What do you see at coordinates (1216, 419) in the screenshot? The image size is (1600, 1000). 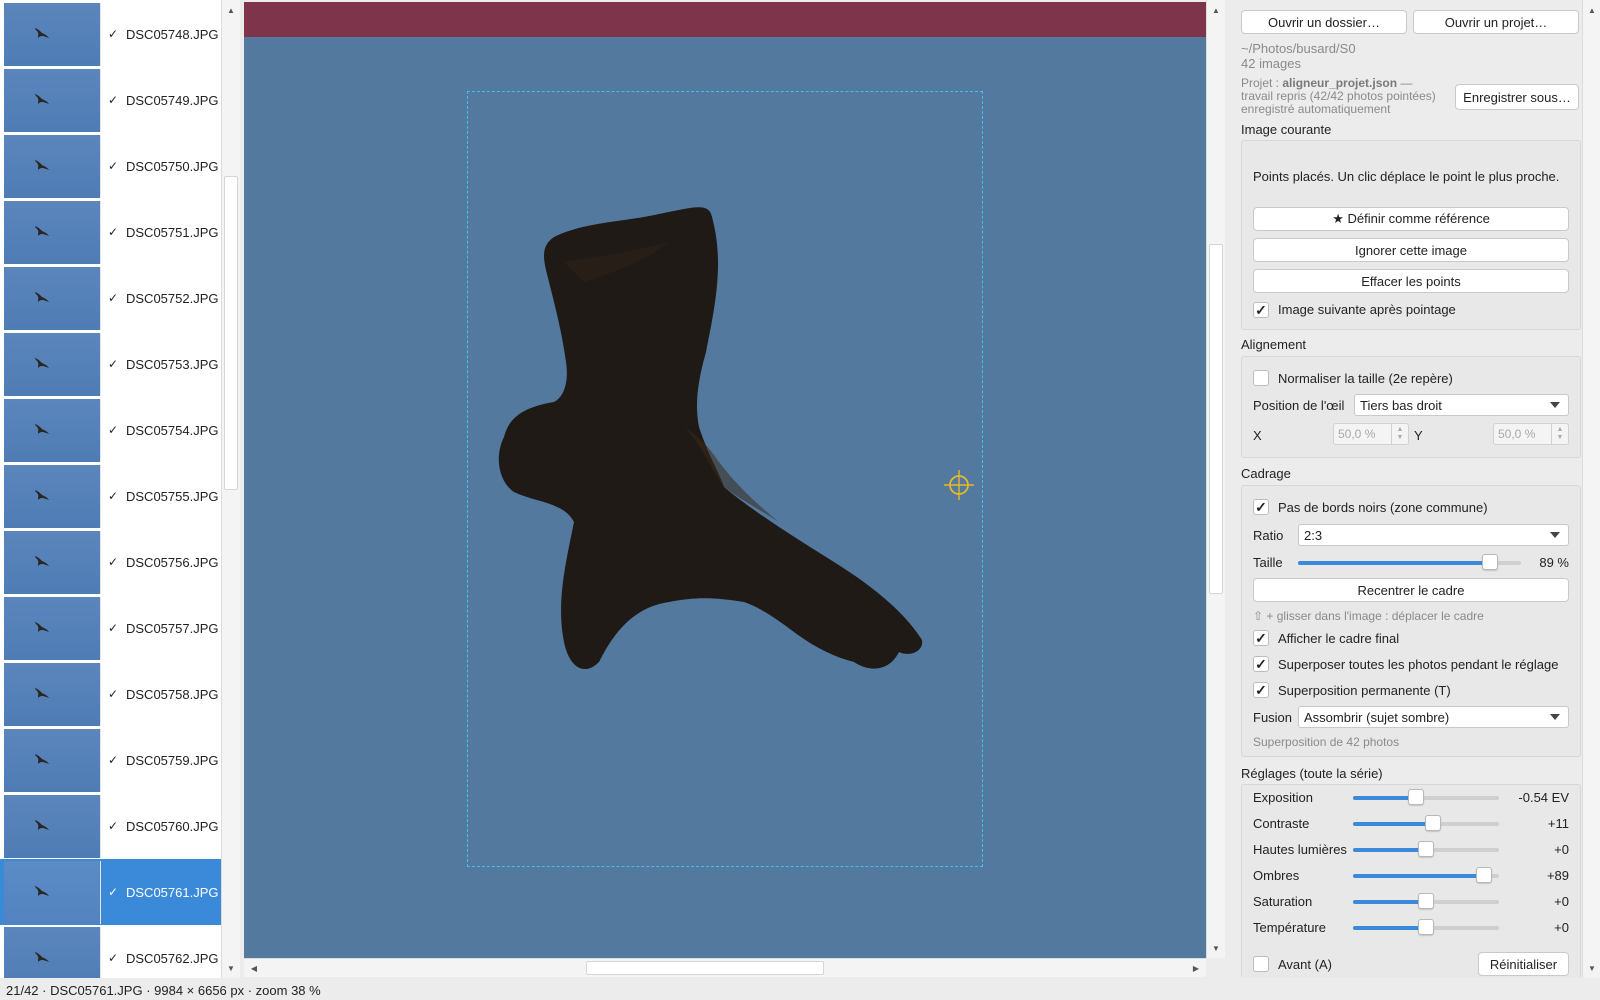 I see `viewer-vertical-scroll-thumb` at bounding box center [1216, 419].